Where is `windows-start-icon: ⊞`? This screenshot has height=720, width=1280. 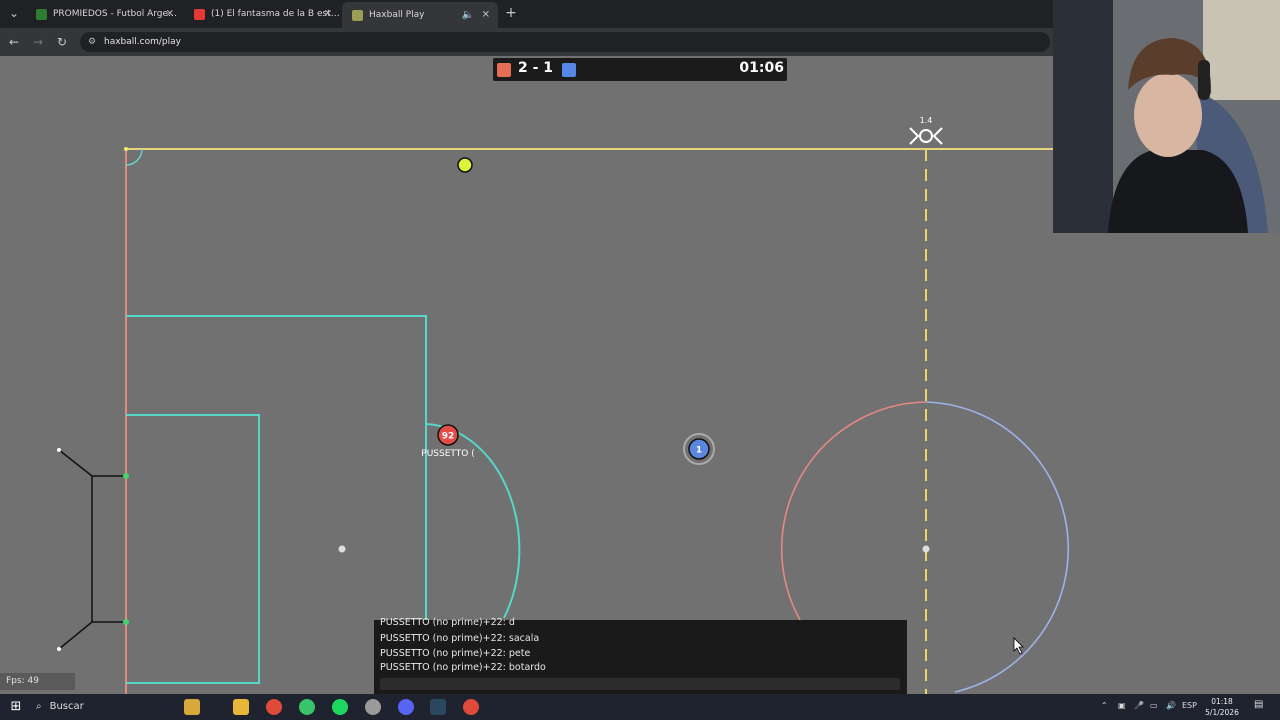
windows-start-icon: ⊞ is located at coordinates (16, 707).